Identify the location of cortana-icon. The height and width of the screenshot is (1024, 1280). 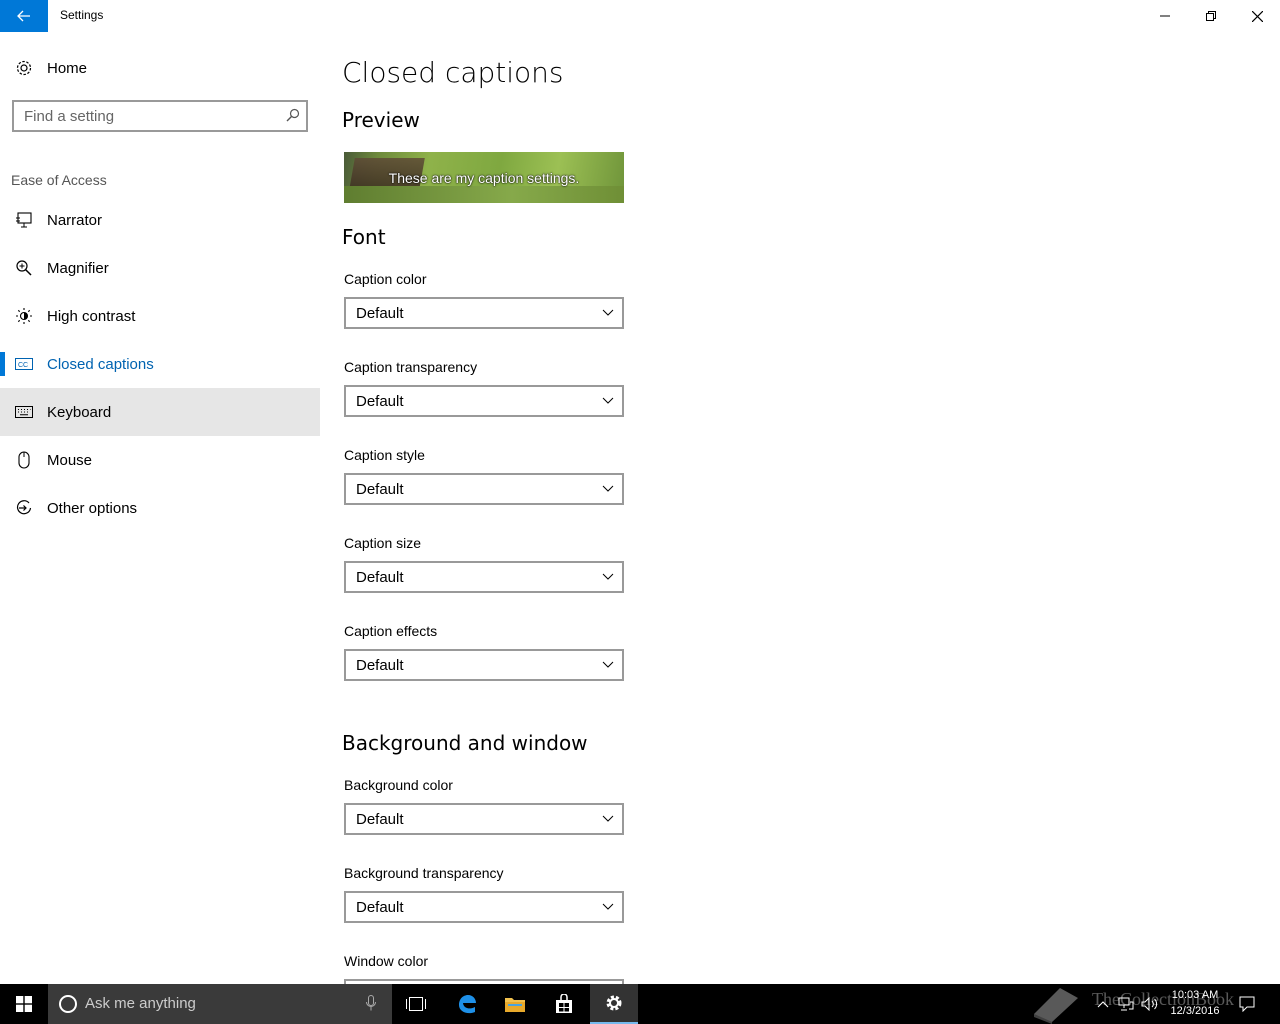
(68, 1004).